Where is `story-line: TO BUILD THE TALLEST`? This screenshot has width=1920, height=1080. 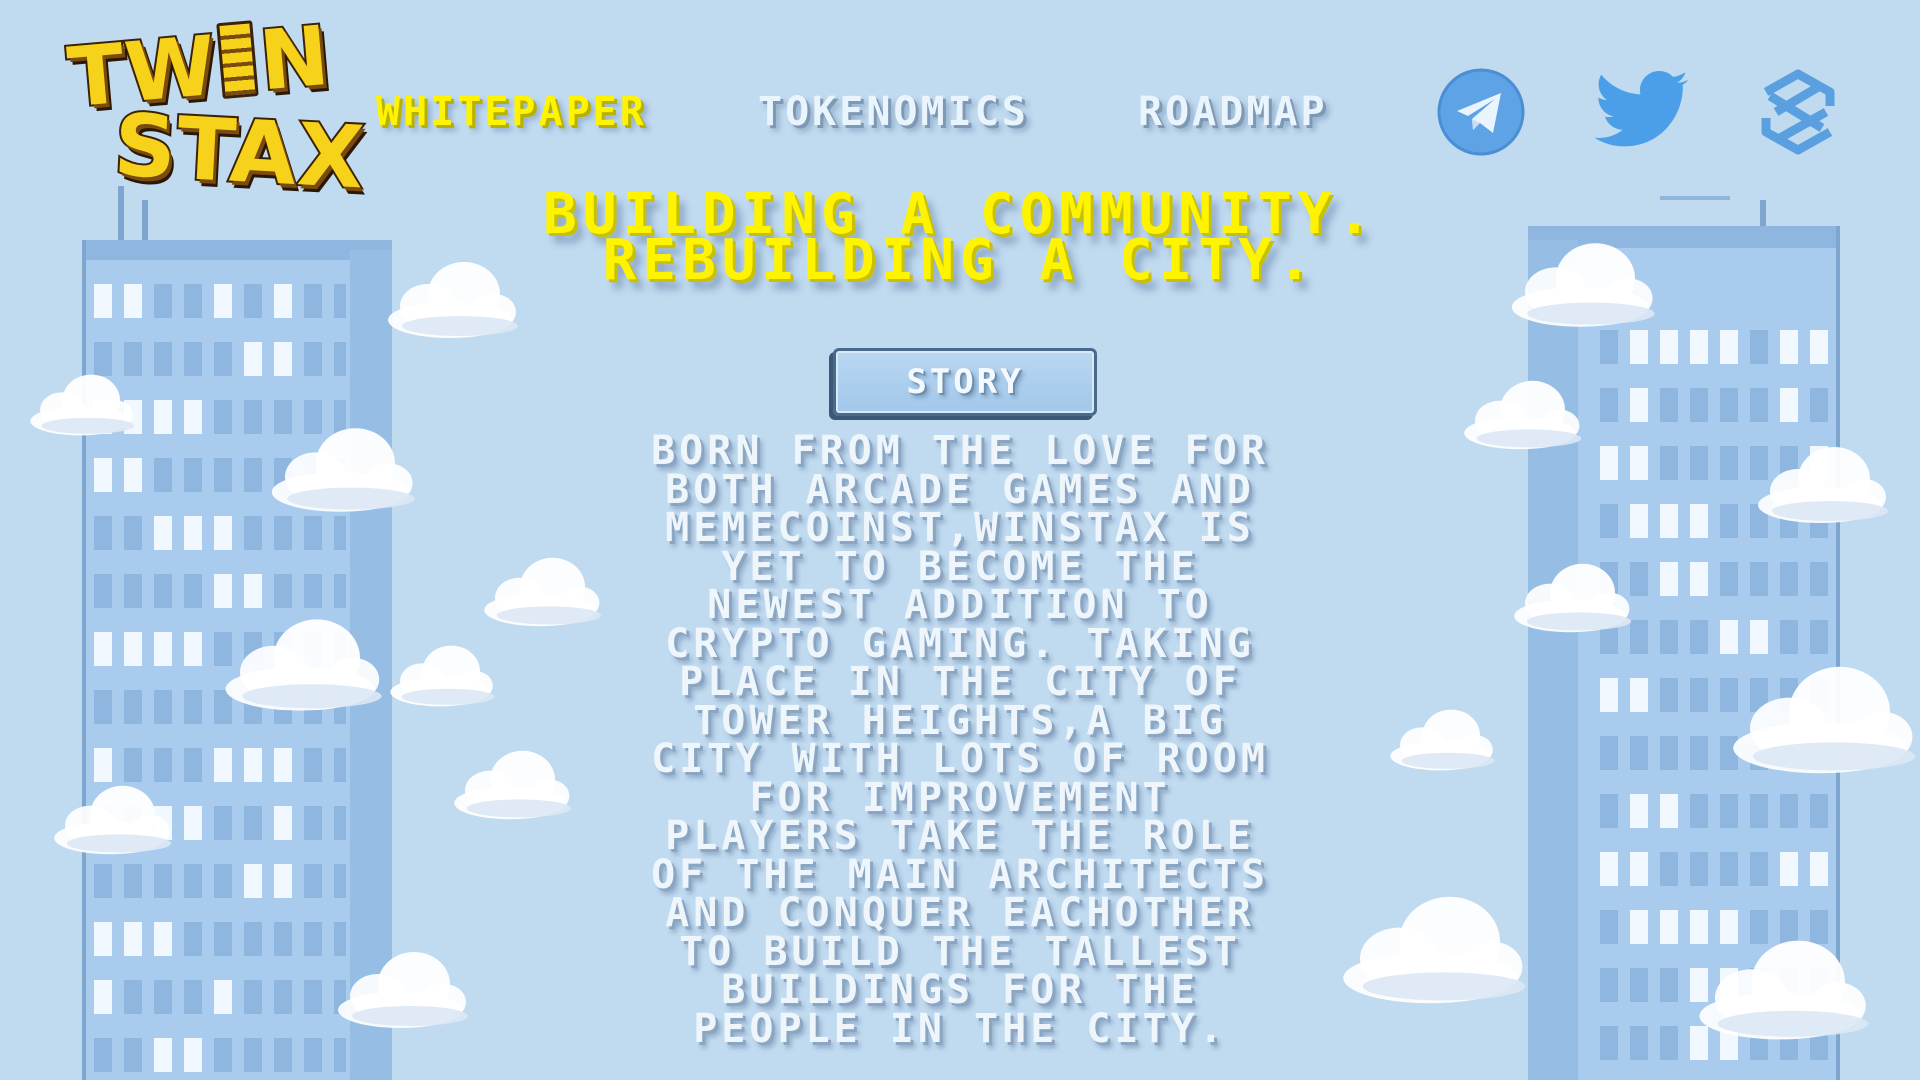
story-line: TO BUILD THE TALLEST is located at coordinates (960, 951).